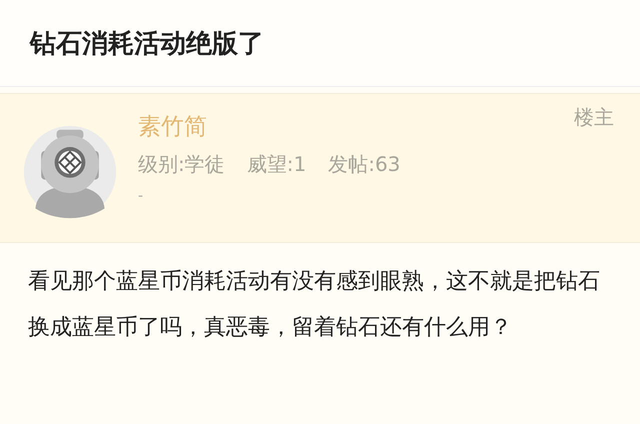 The image size is (640, 424). I want to click on author-name: 素竹简, so click(356, 127).